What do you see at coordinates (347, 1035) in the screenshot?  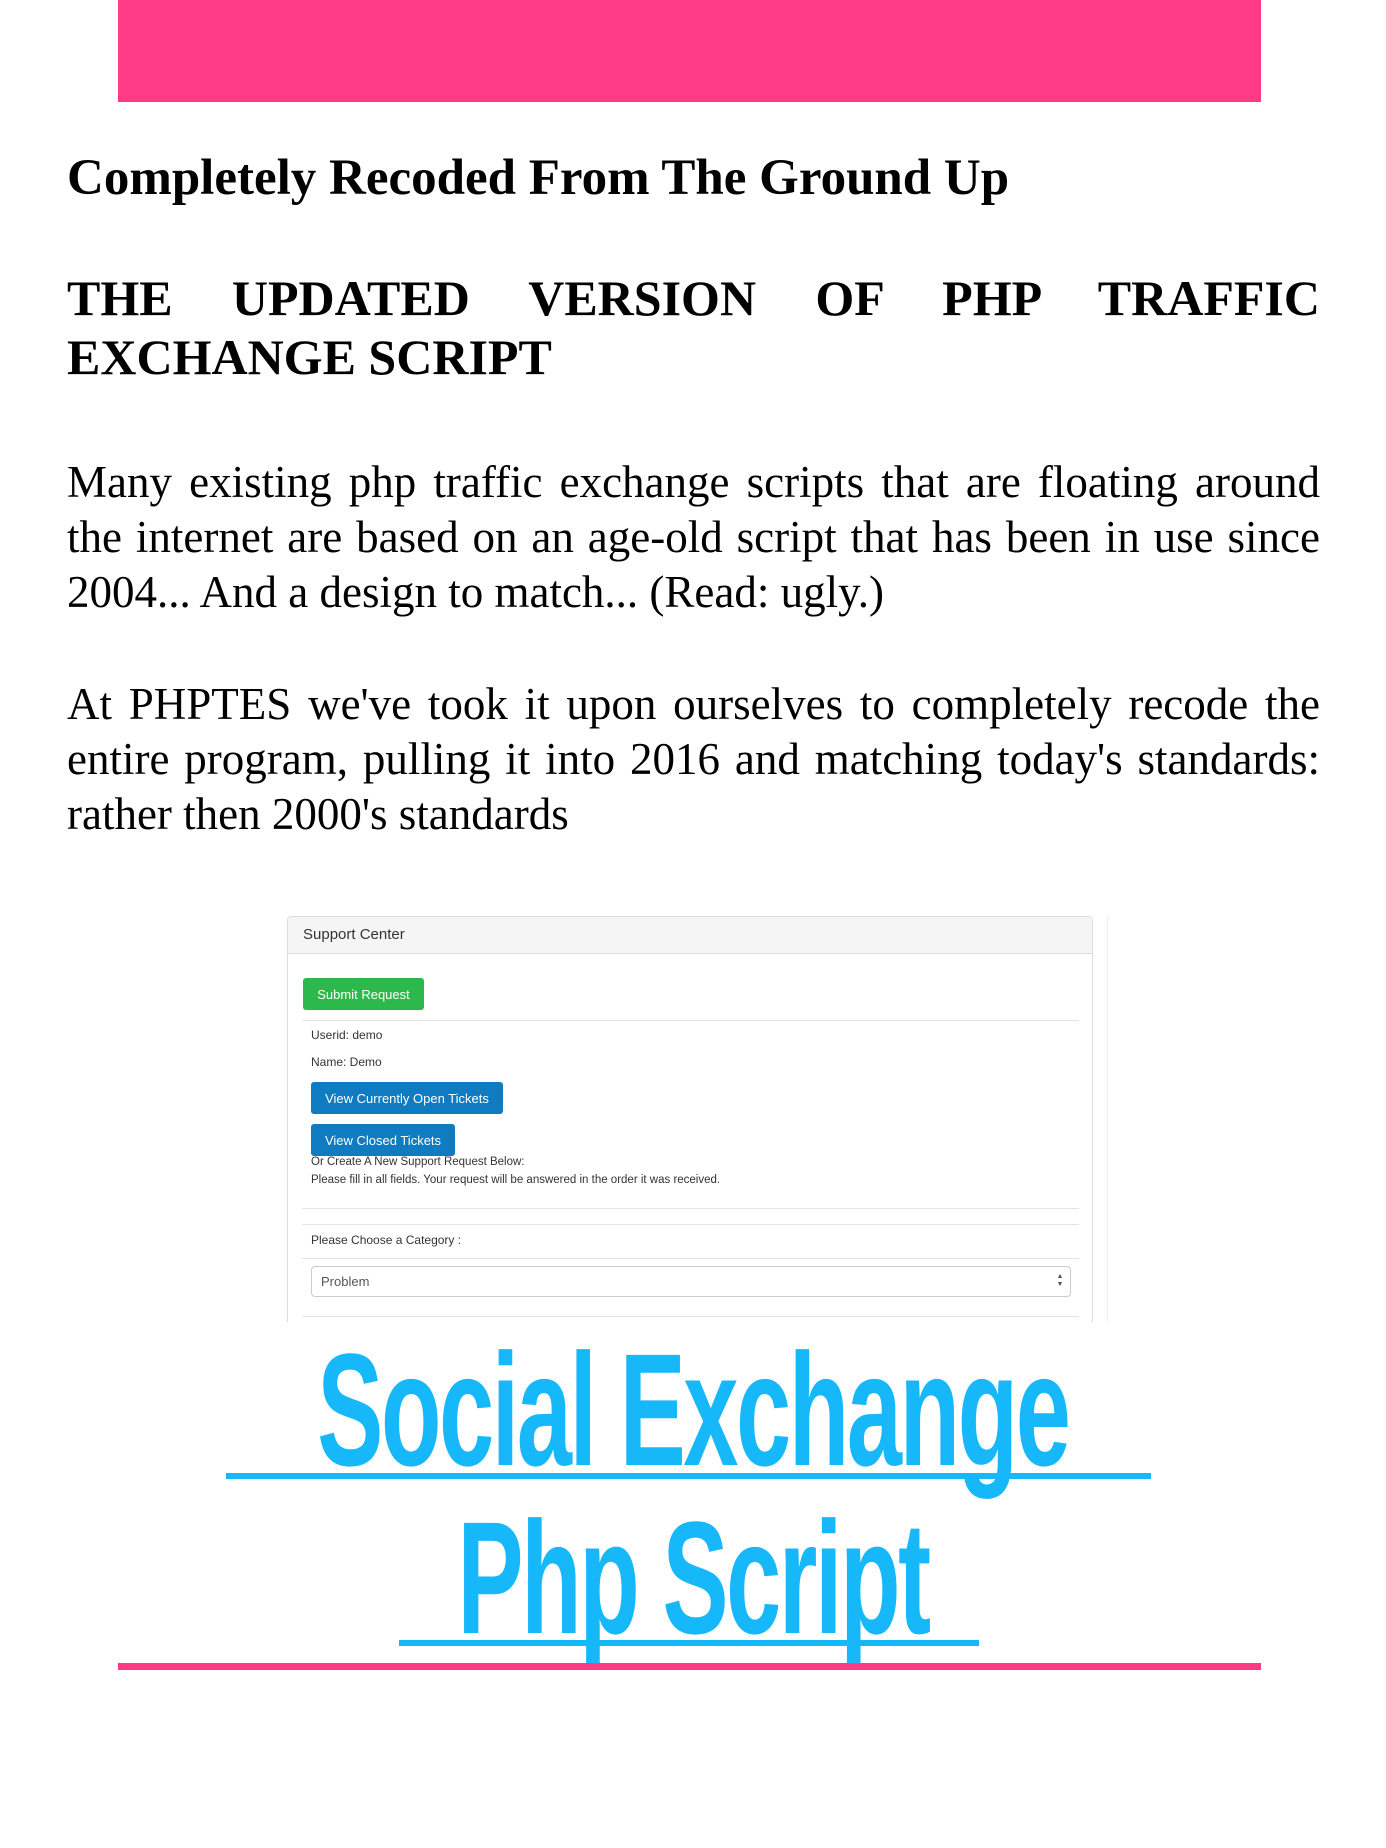 I see `userid-text: Userid: demo` at bounding box center [347, 1035].